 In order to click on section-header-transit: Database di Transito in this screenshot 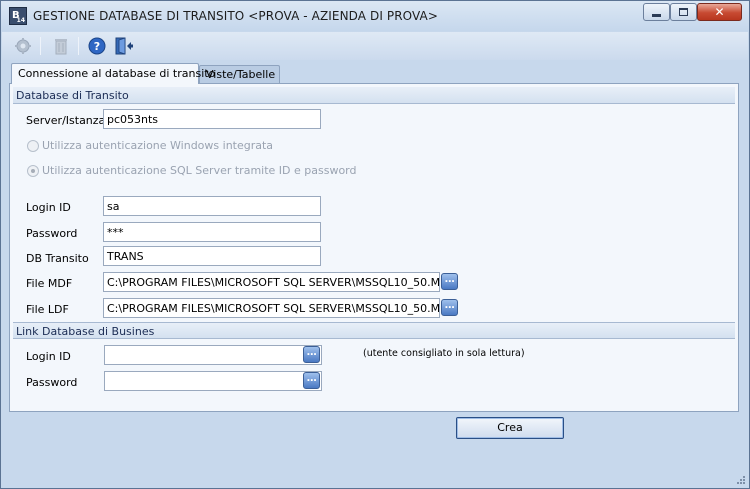, I will do `click(374, 95)`.